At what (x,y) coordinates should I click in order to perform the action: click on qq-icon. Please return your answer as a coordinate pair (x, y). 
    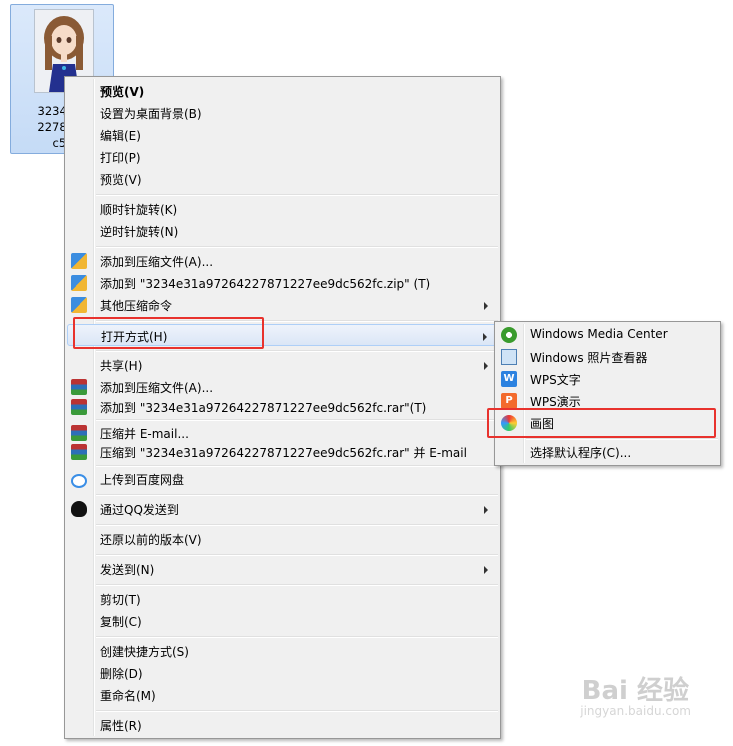
    Looking at the image, I should click on (79, 509).